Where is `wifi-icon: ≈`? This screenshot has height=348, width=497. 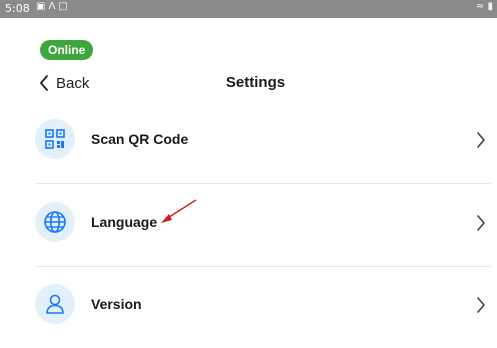
wifi-icon: ≈ is located at coordinates (480, 6).